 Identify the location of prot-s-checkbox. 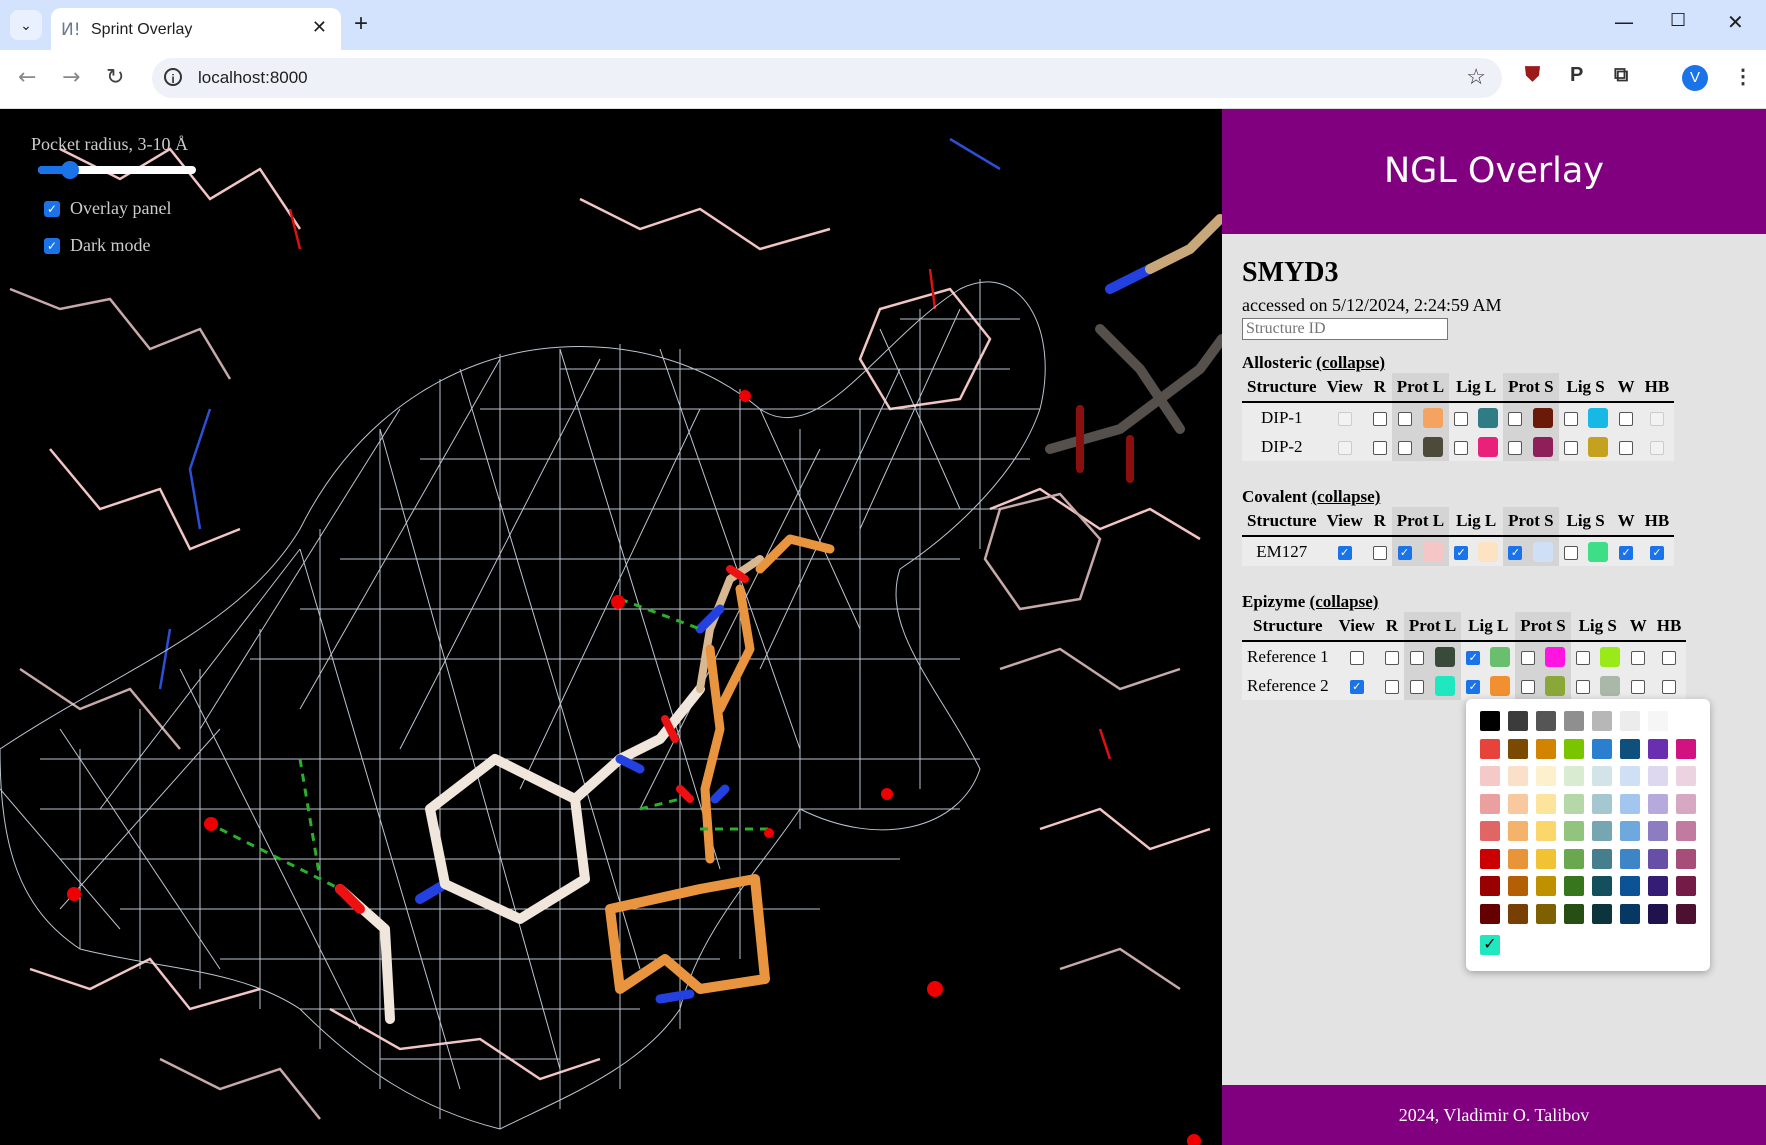
(1527, 686).